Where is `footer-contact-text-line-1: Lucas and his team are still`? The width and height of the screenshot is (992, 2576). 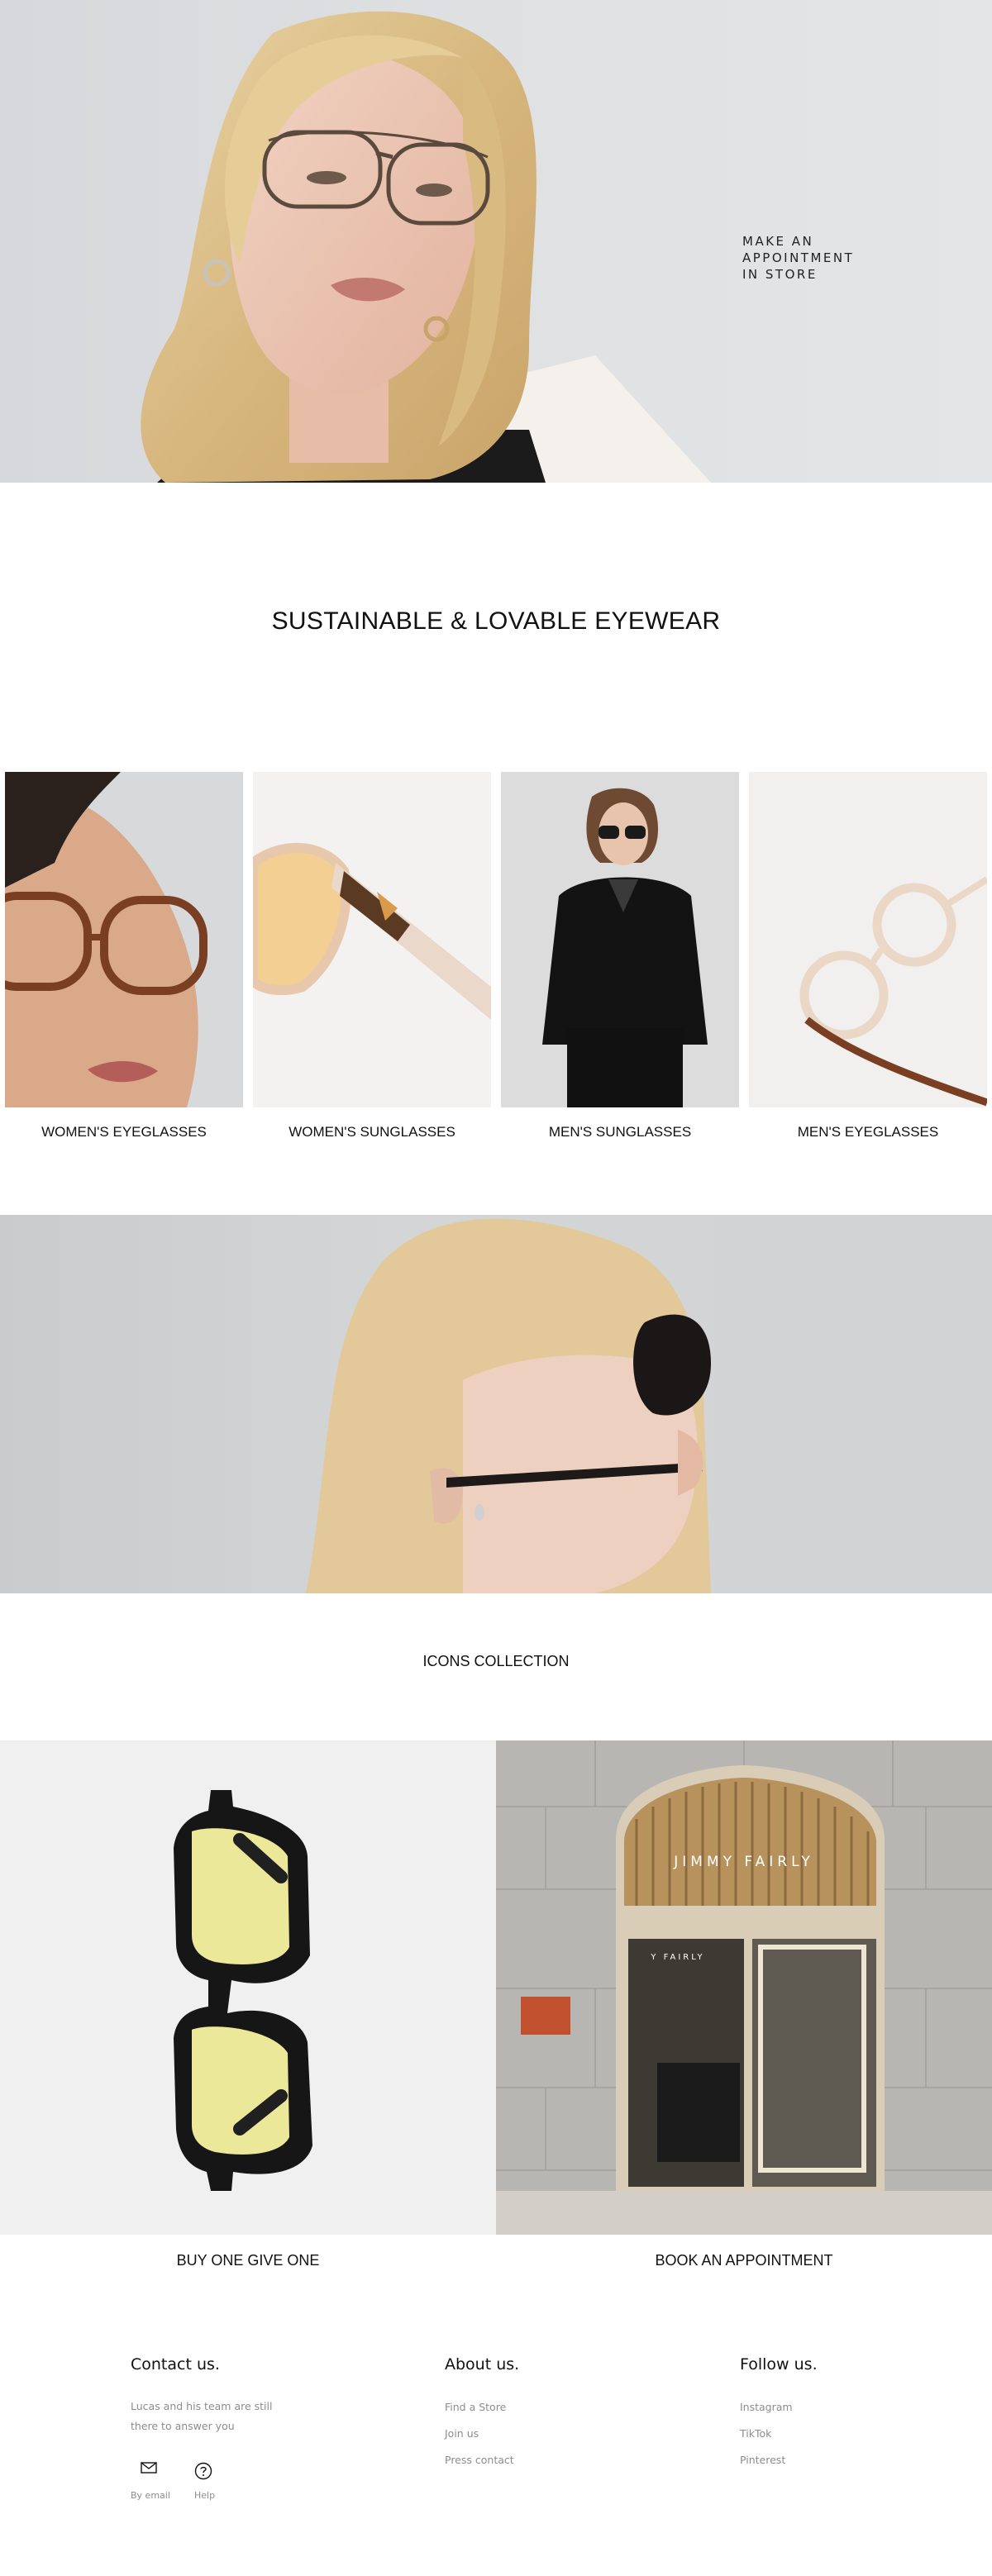
footer-contact-text-line-1: Lucas and his team are still is located at coordinates (202, 2406).